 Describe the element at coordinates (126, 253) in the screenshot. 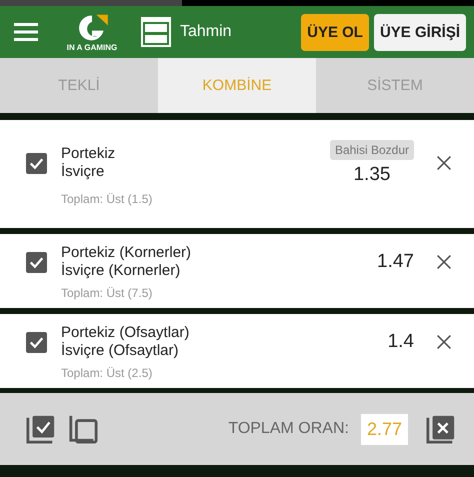

I see `team-name: Portekiz (Kornerler)` at that location.